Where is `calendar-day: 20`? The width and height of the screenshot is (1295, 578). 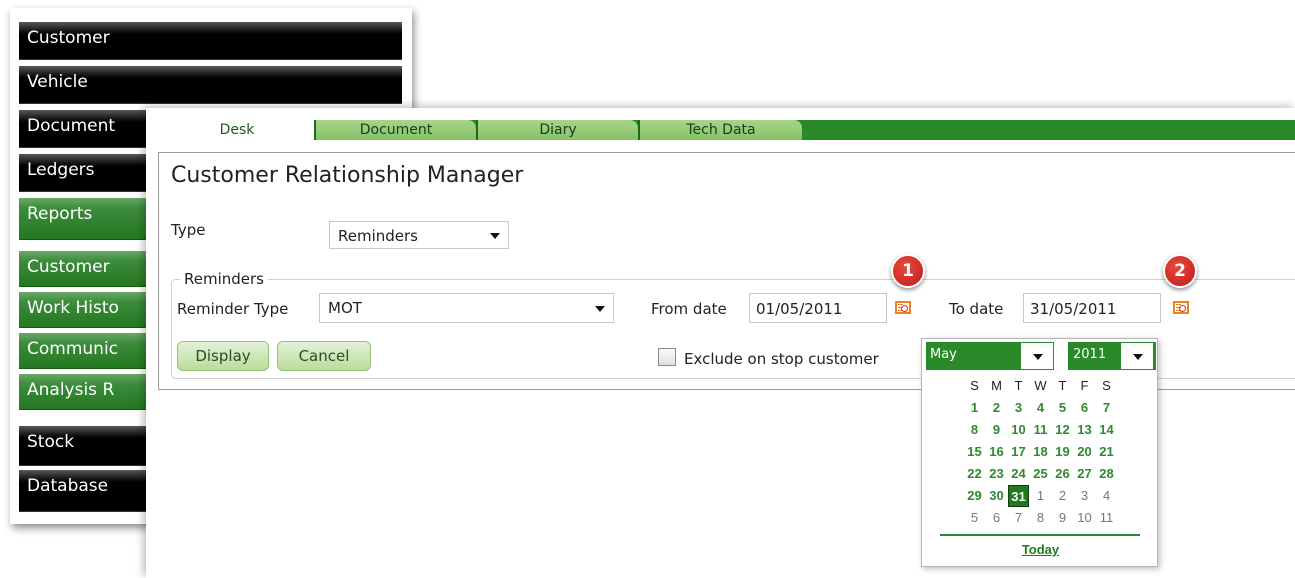
calendar-day: 20 is located at coordinates (1084, 452).